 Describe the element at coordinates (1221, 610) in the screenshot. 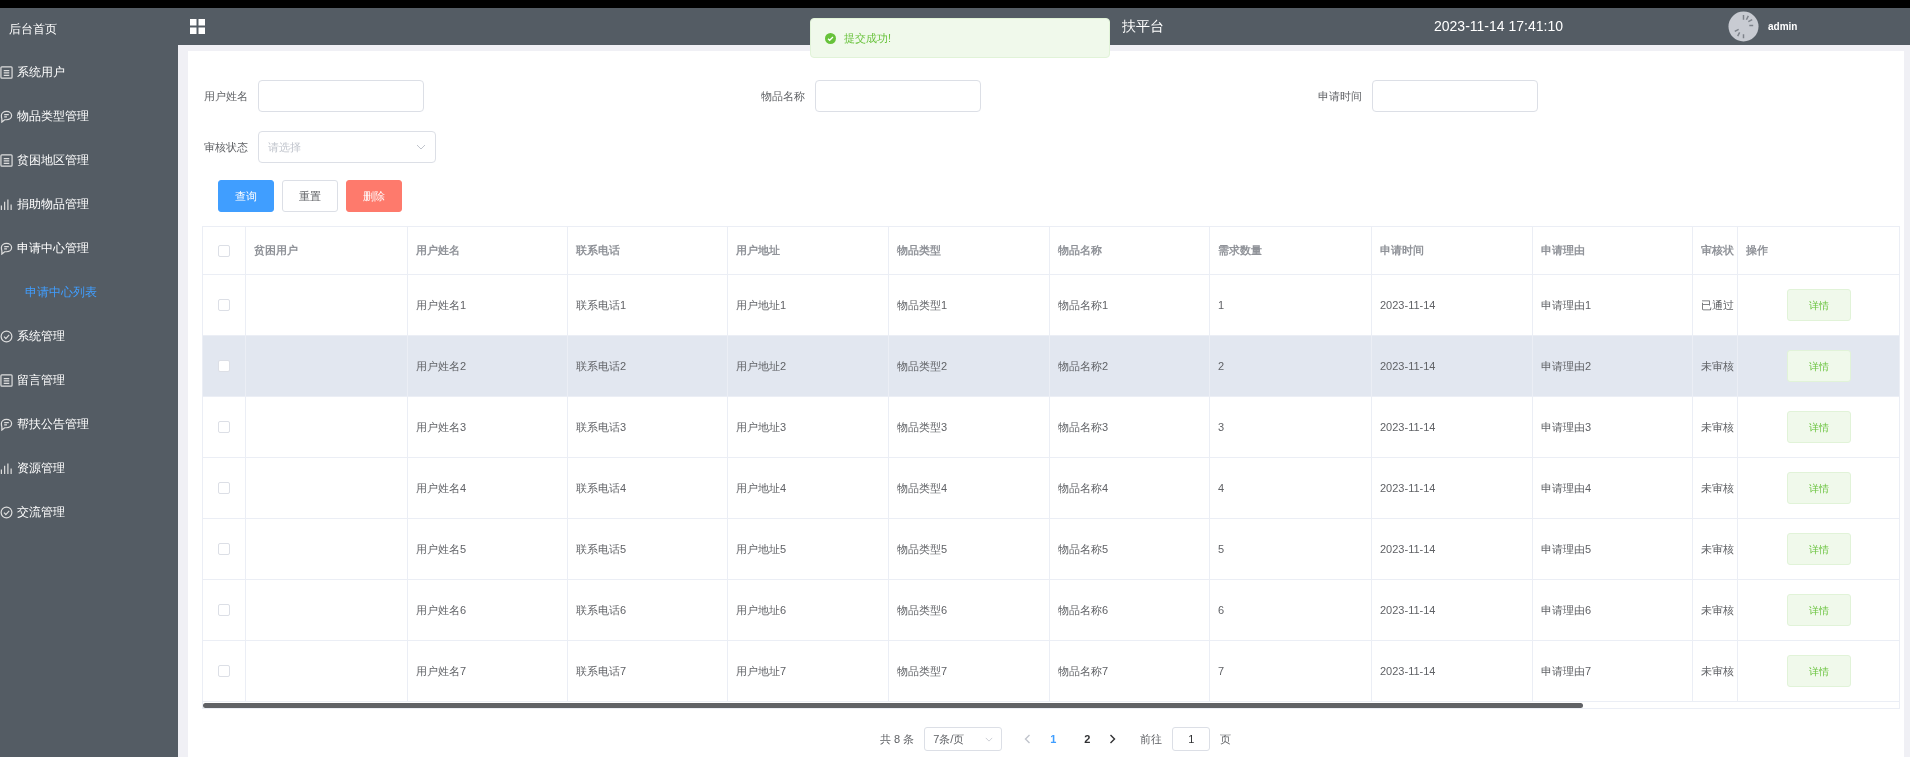

I see `table-cell-text: 6` at that location.